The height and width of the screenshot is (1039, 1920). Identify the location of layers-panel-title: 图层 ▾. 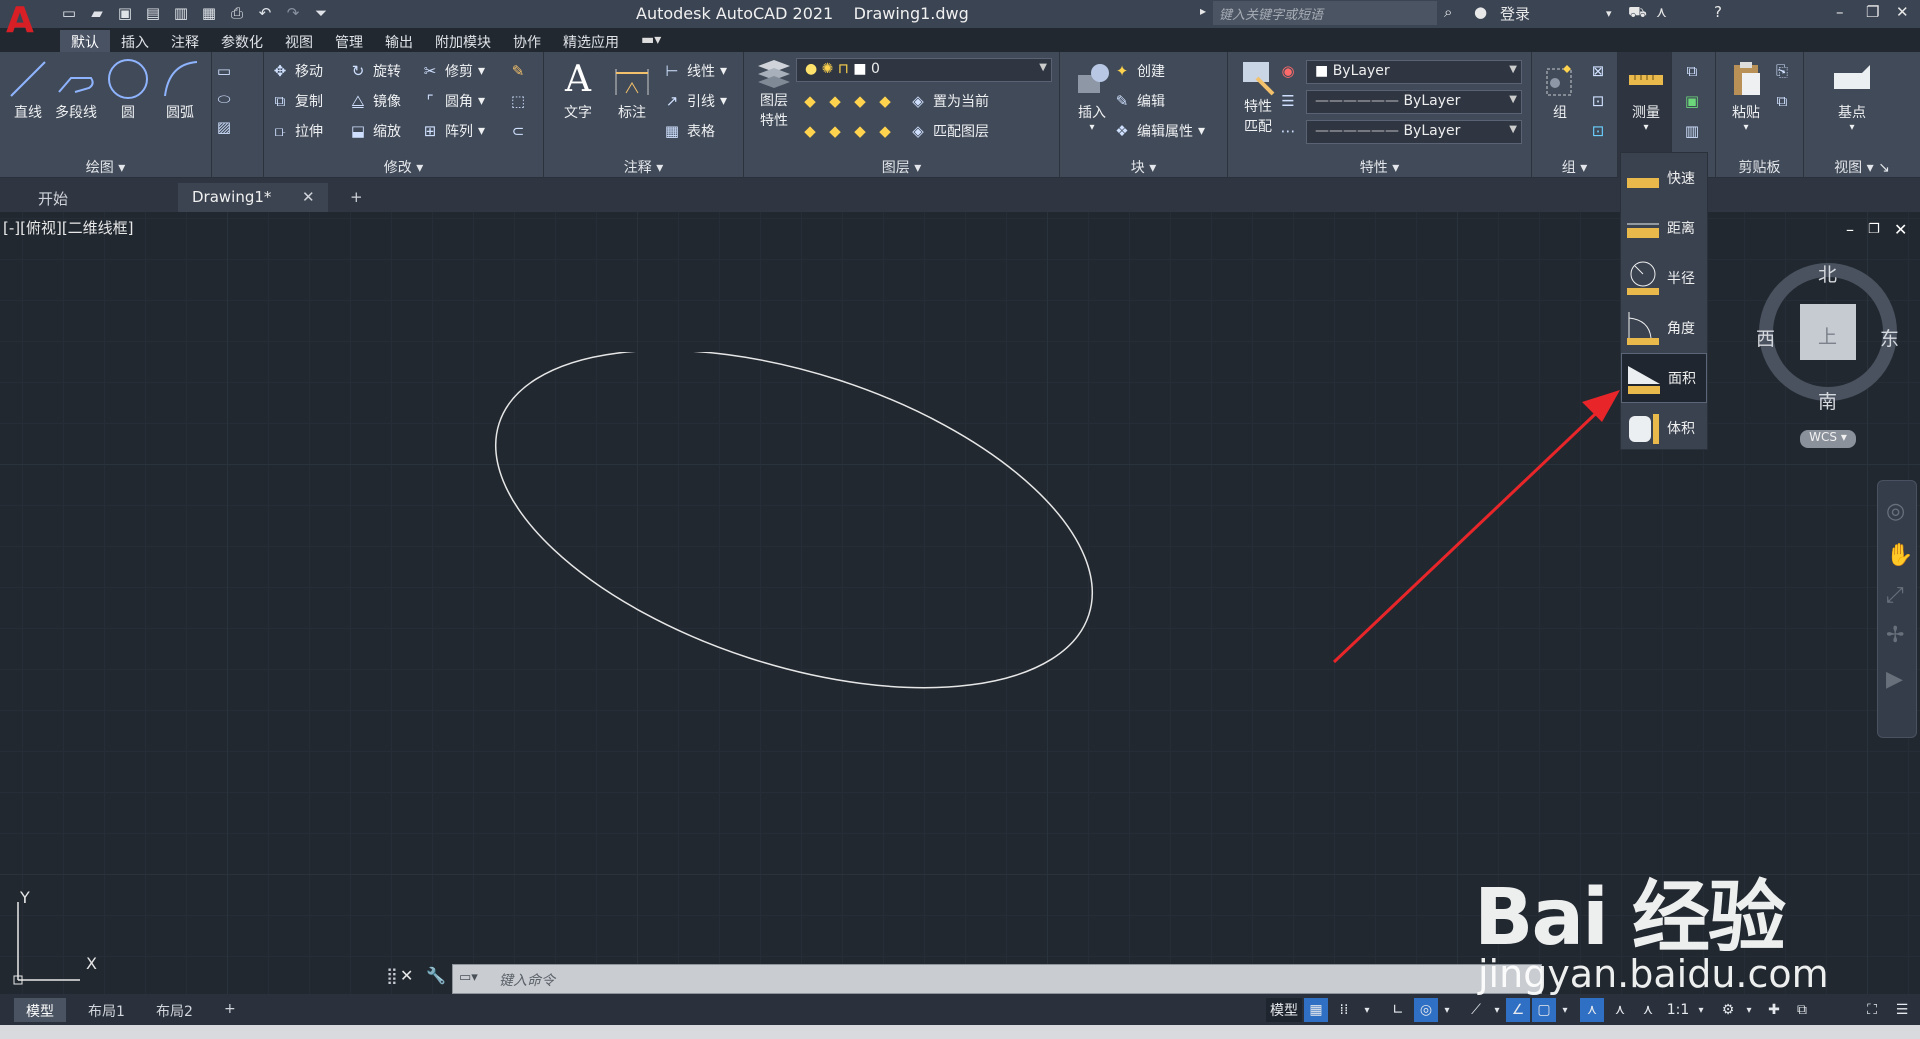
(901, 166).